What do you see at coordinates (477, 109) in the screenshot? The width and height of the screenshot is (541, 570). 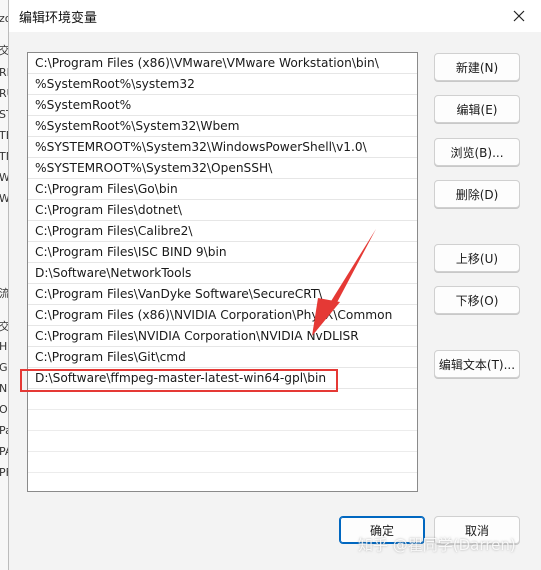 I see `edit-button: 编辑(E)` at bounding box center [477, 109].